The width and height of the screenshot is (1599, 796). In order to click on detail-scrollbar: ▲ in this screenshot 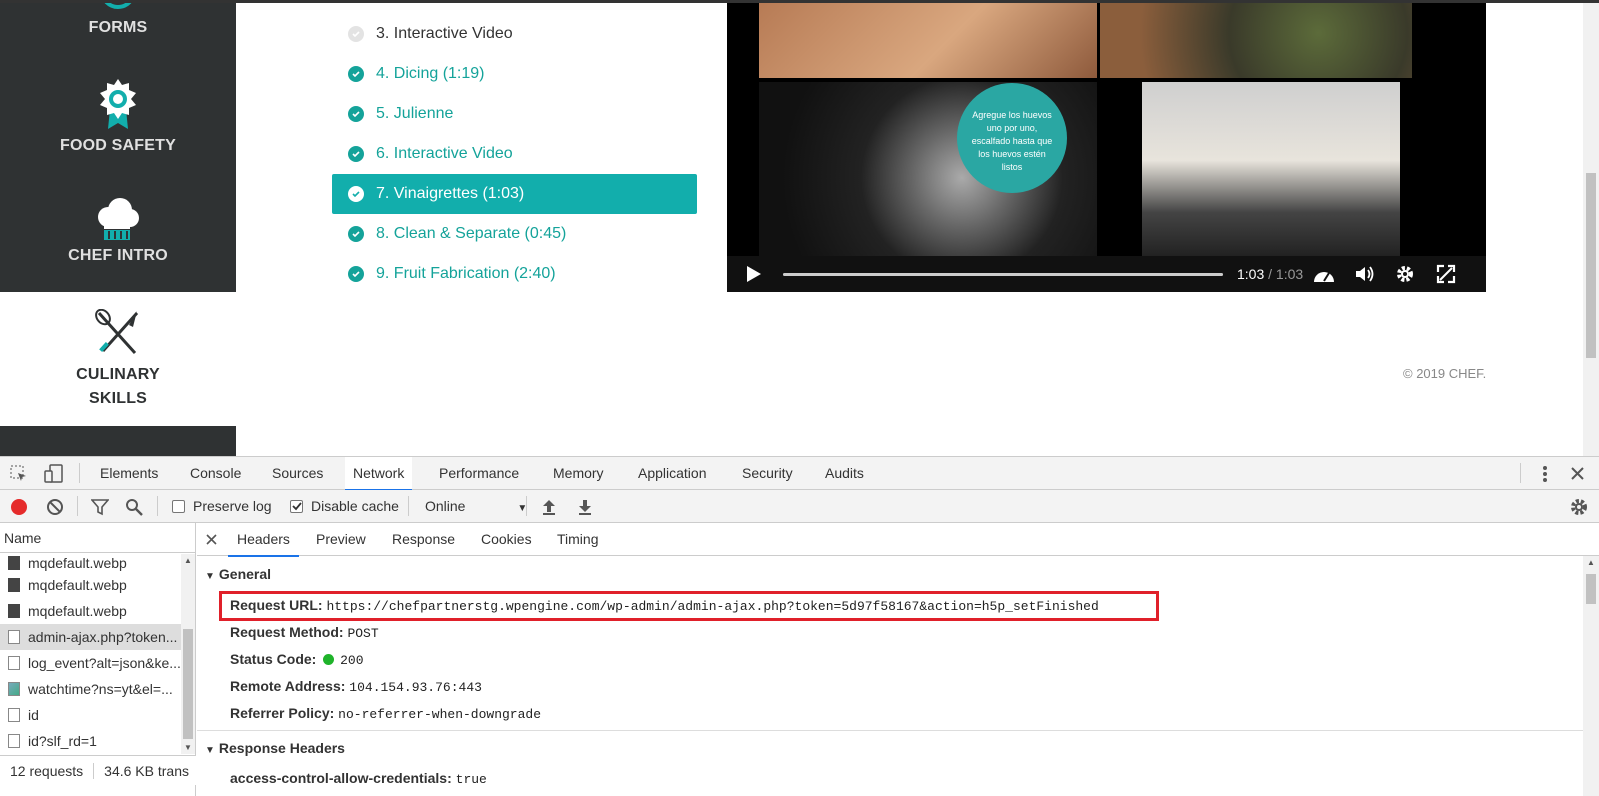, I will do `click(1591, 676)`.